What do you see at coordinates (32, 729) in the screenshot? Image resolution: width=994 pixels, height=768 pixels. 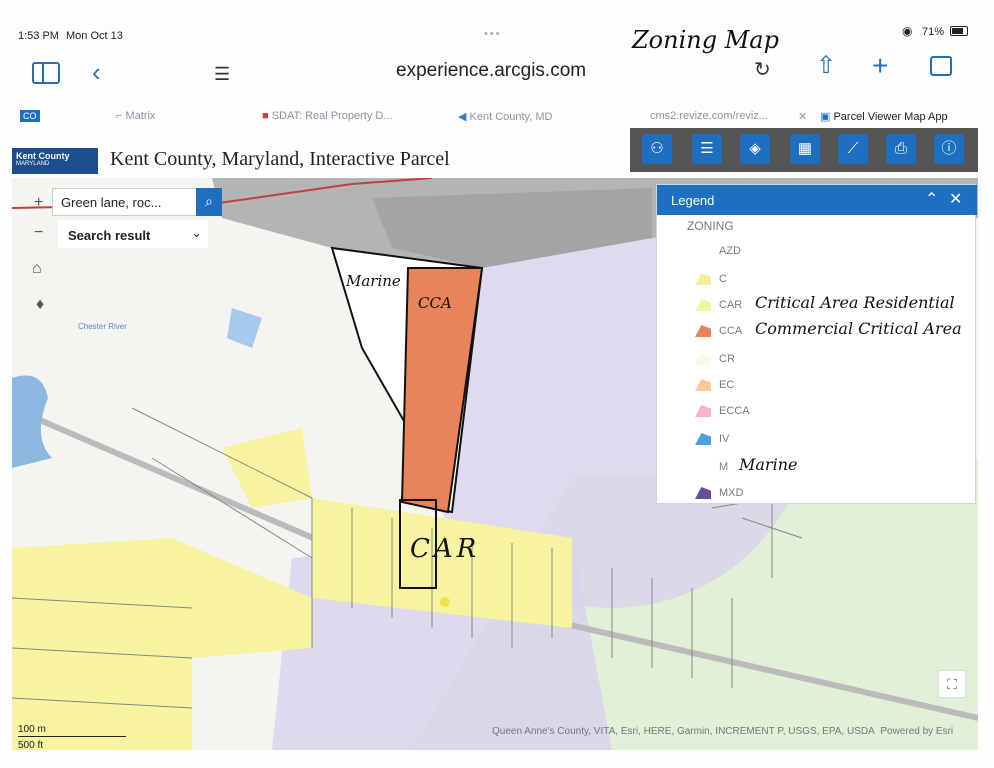 I see `scale-metric: 100 m` at bounding box center [32, 729].